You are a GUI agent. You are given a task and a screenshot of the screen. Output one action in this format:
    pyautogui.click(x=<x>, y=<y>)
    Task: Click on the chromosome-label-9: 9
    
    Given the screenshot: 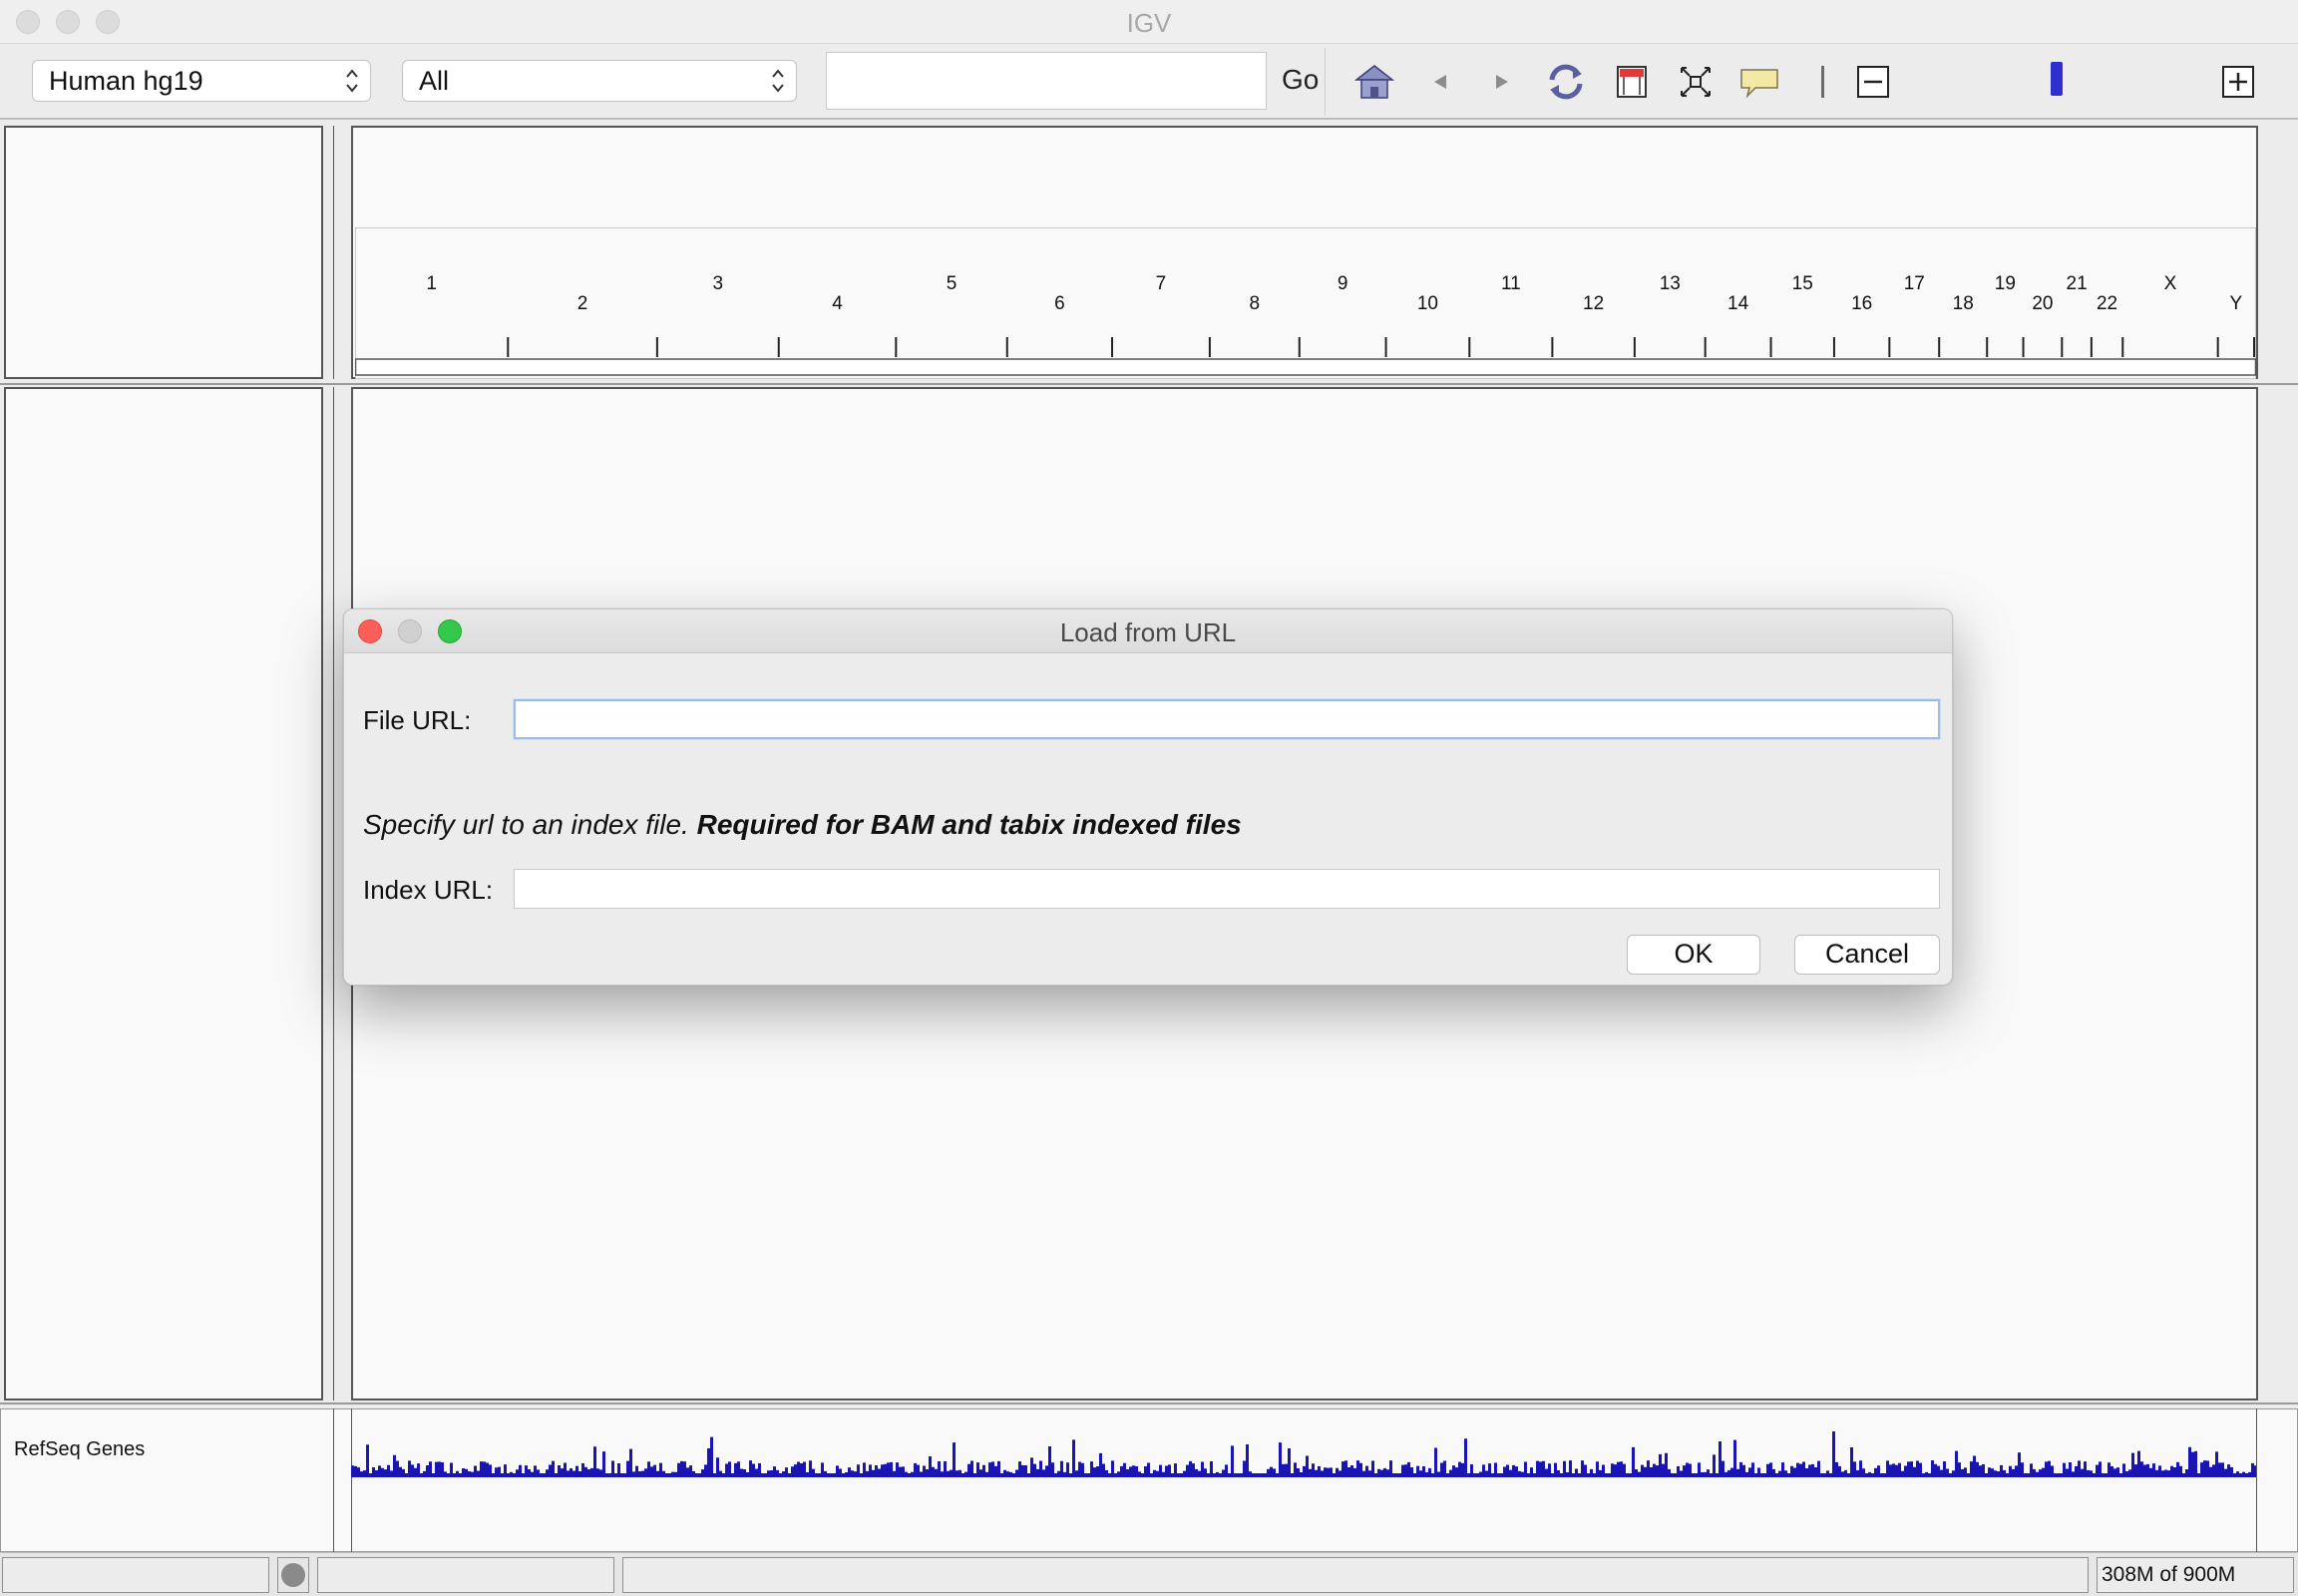 What is the action you would take?
    pyautogui.click(x=1343, y=283)
    